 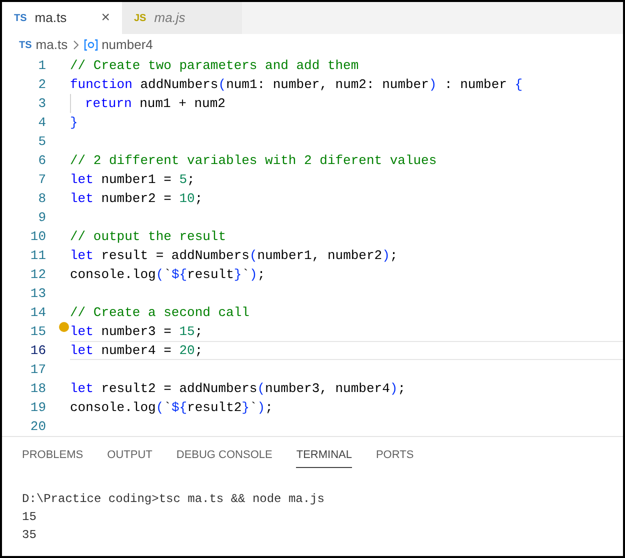 What do you see at coordinates (37, 389) in the screenshot?
I see `line-number: 18` at bounding box center [37, 389].